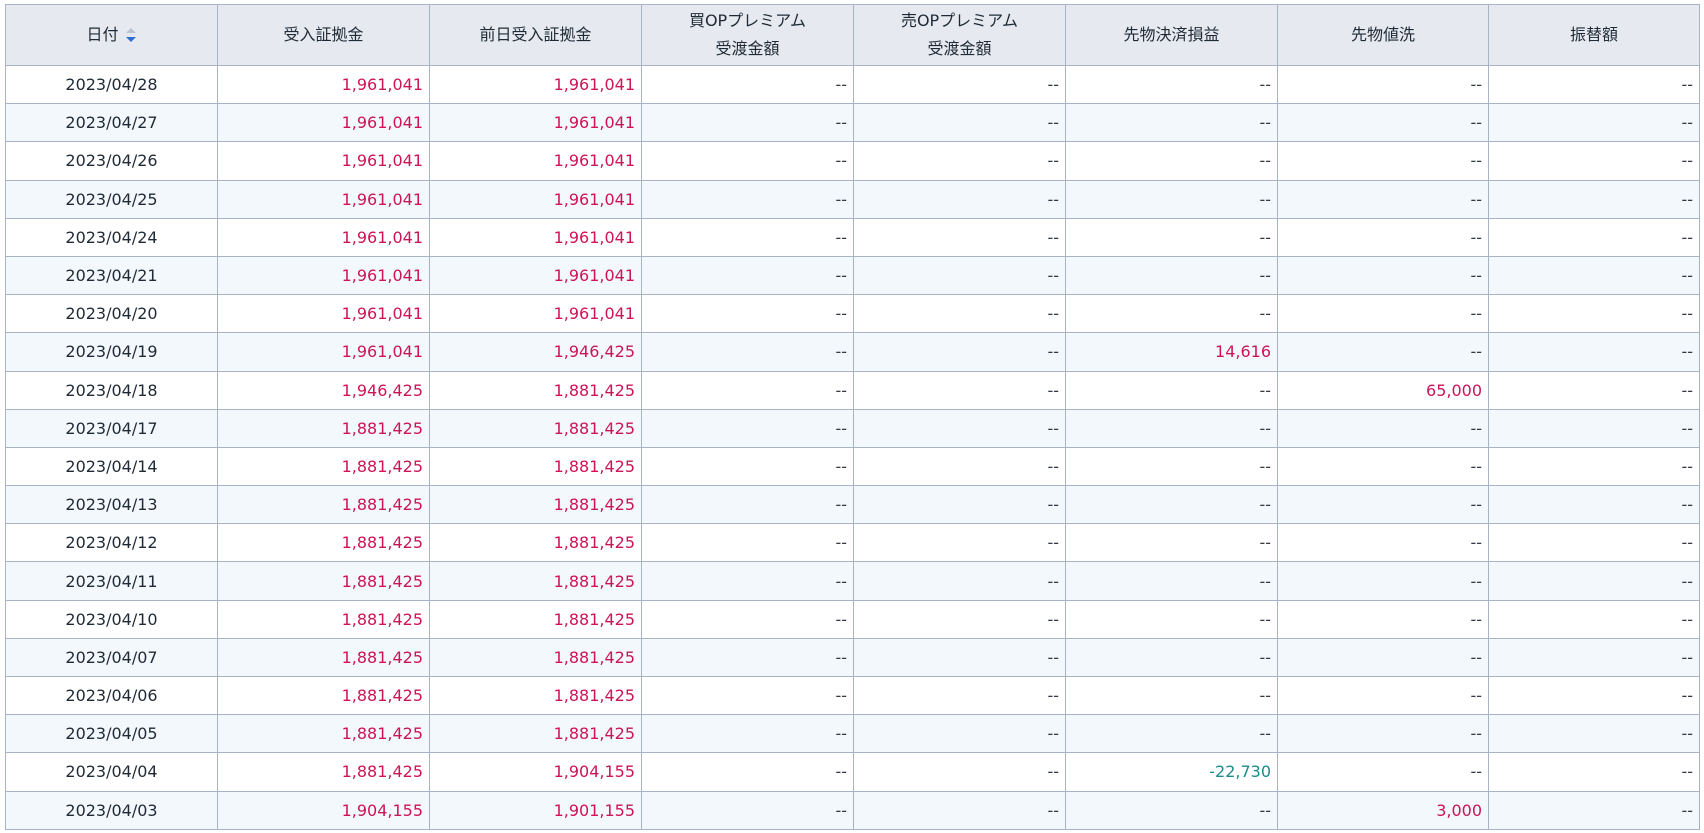  I want to click on column-header-label: 先物値洗, so click(1382, 34).